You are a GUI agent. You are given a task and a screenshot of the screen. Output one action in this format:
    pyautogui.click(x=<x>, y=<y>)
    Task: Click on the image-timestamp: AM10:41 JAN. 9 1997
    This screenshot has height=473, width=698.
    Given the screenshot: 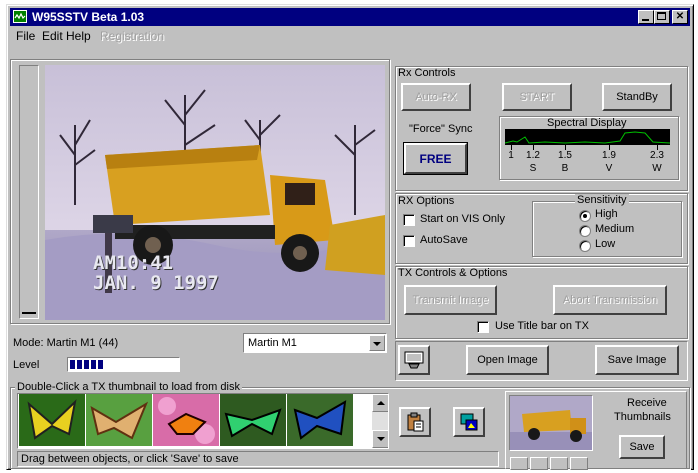 What is the action you would take?
    pyautogui.click(x=156, y=273)
    